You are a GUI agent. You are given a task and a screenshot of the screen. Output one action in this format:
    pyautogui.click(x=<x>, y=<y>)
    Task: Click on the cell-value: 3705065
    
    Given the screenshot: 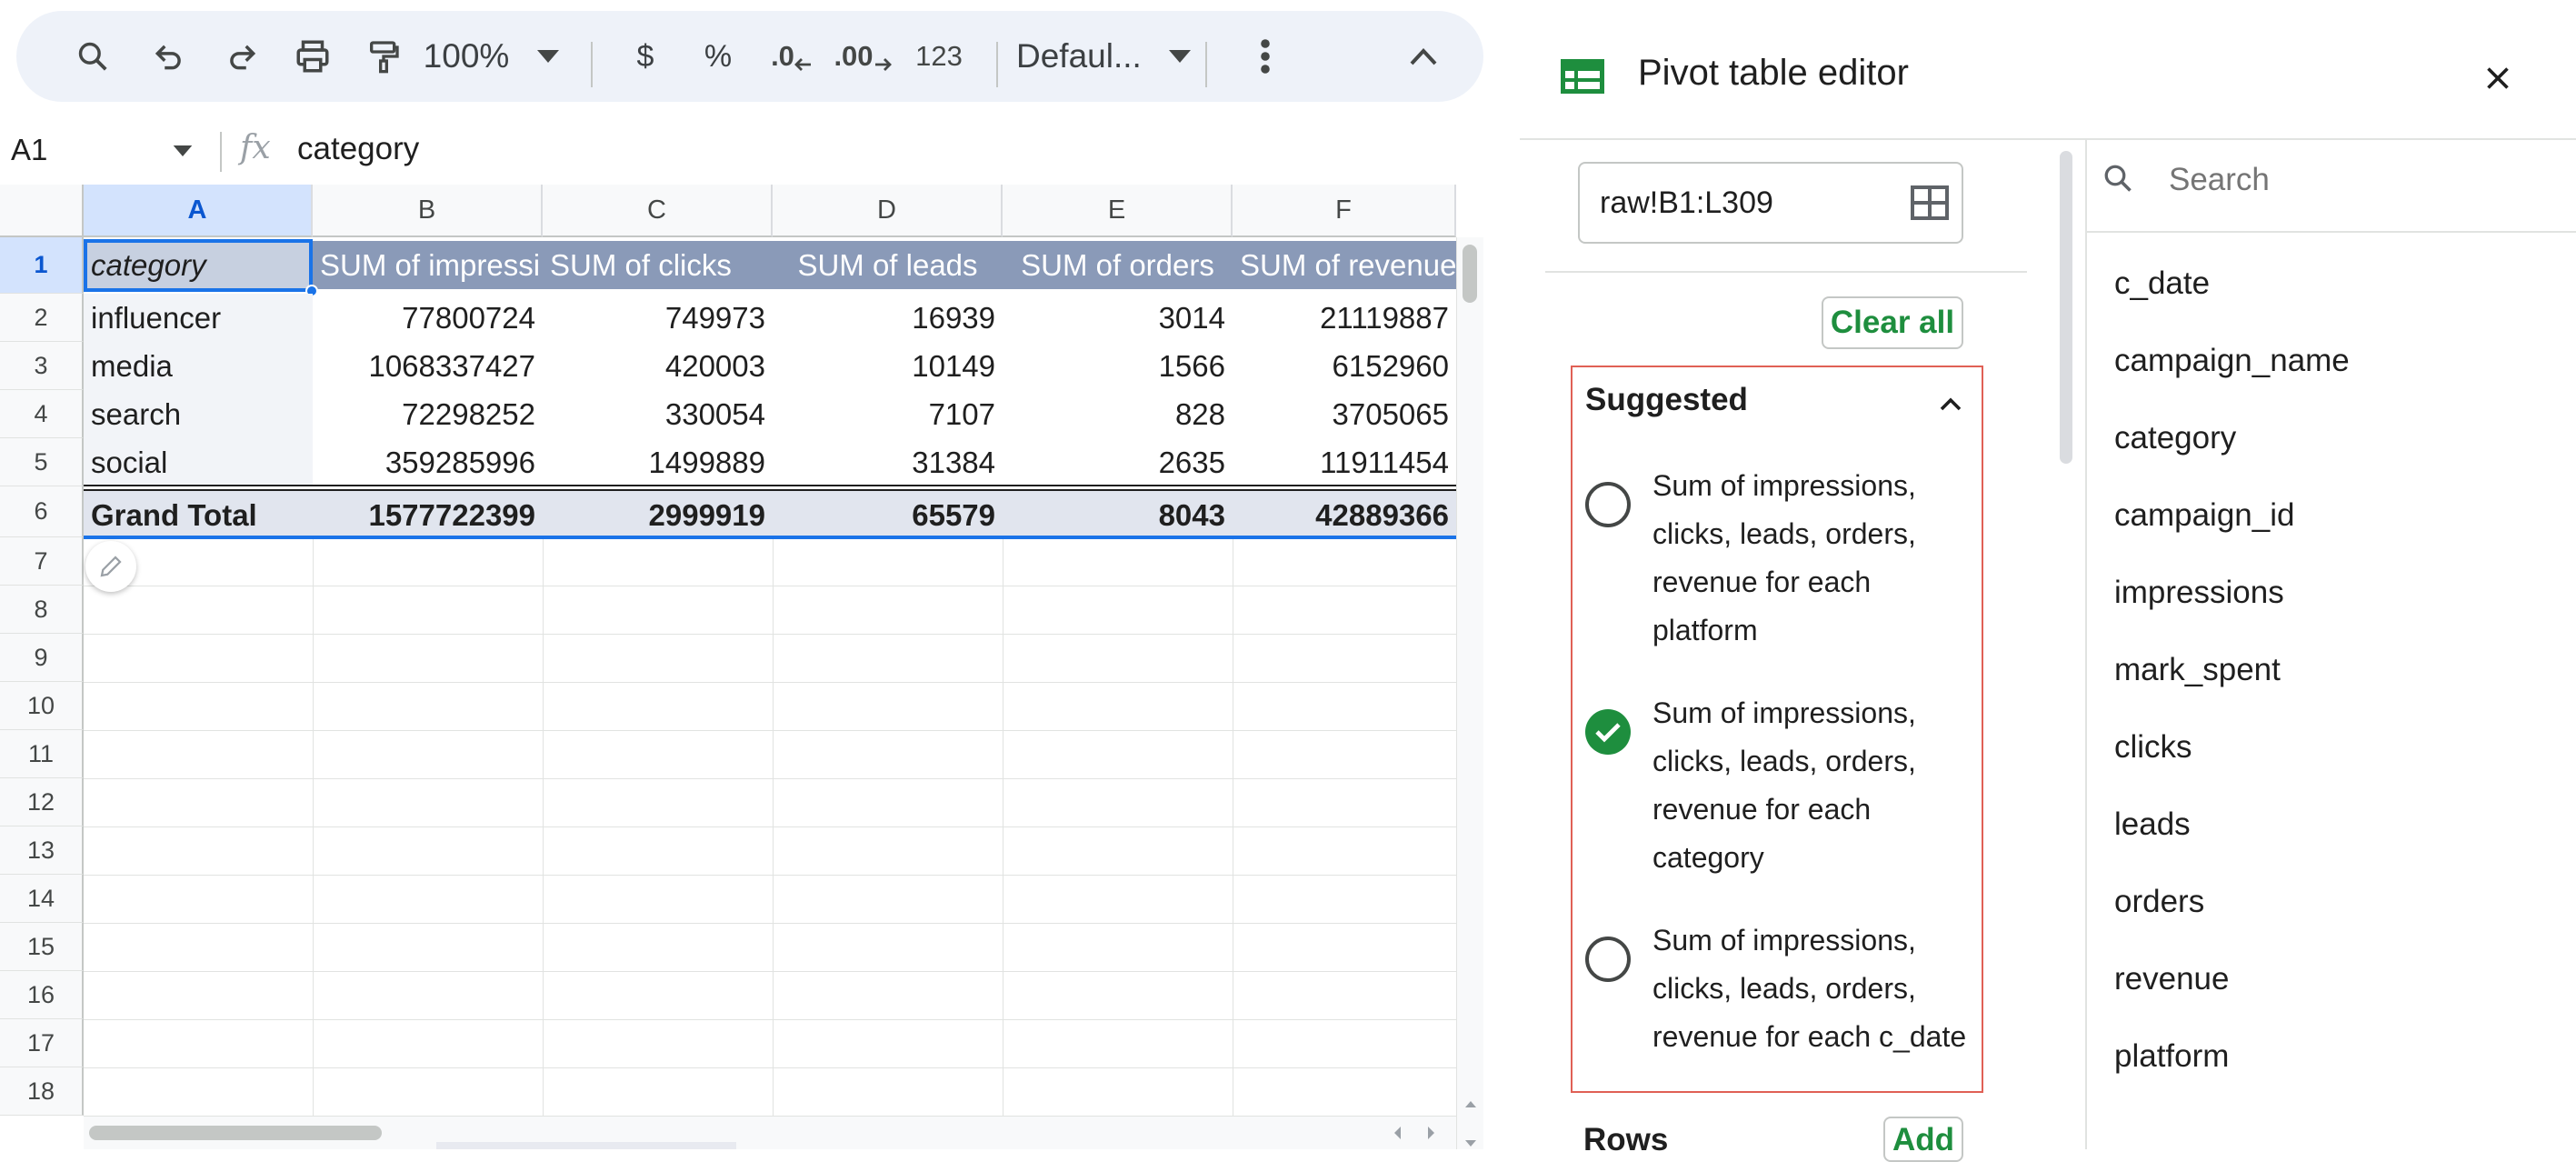 What is the action you would take?
    pyautogui.click(x=1344, y=414)
    